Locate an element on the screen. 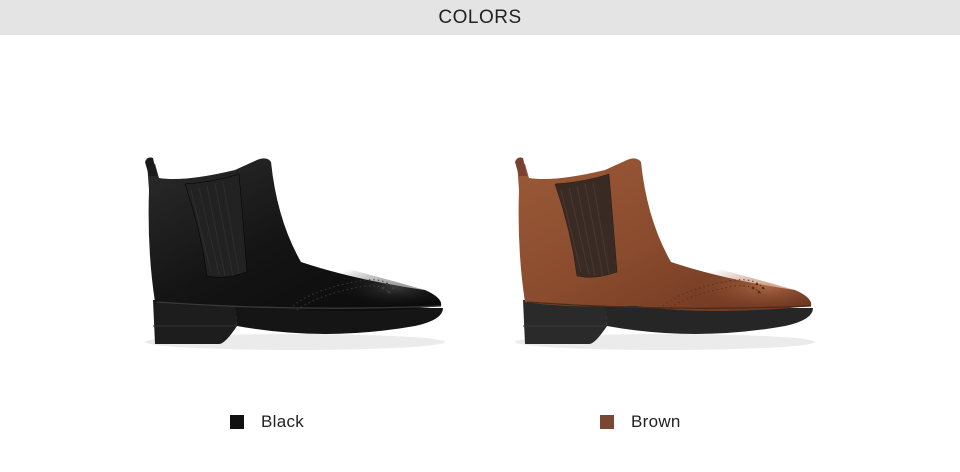 The image size is (960, 472). section-header: COLORS is located at coordinates (480, 17).